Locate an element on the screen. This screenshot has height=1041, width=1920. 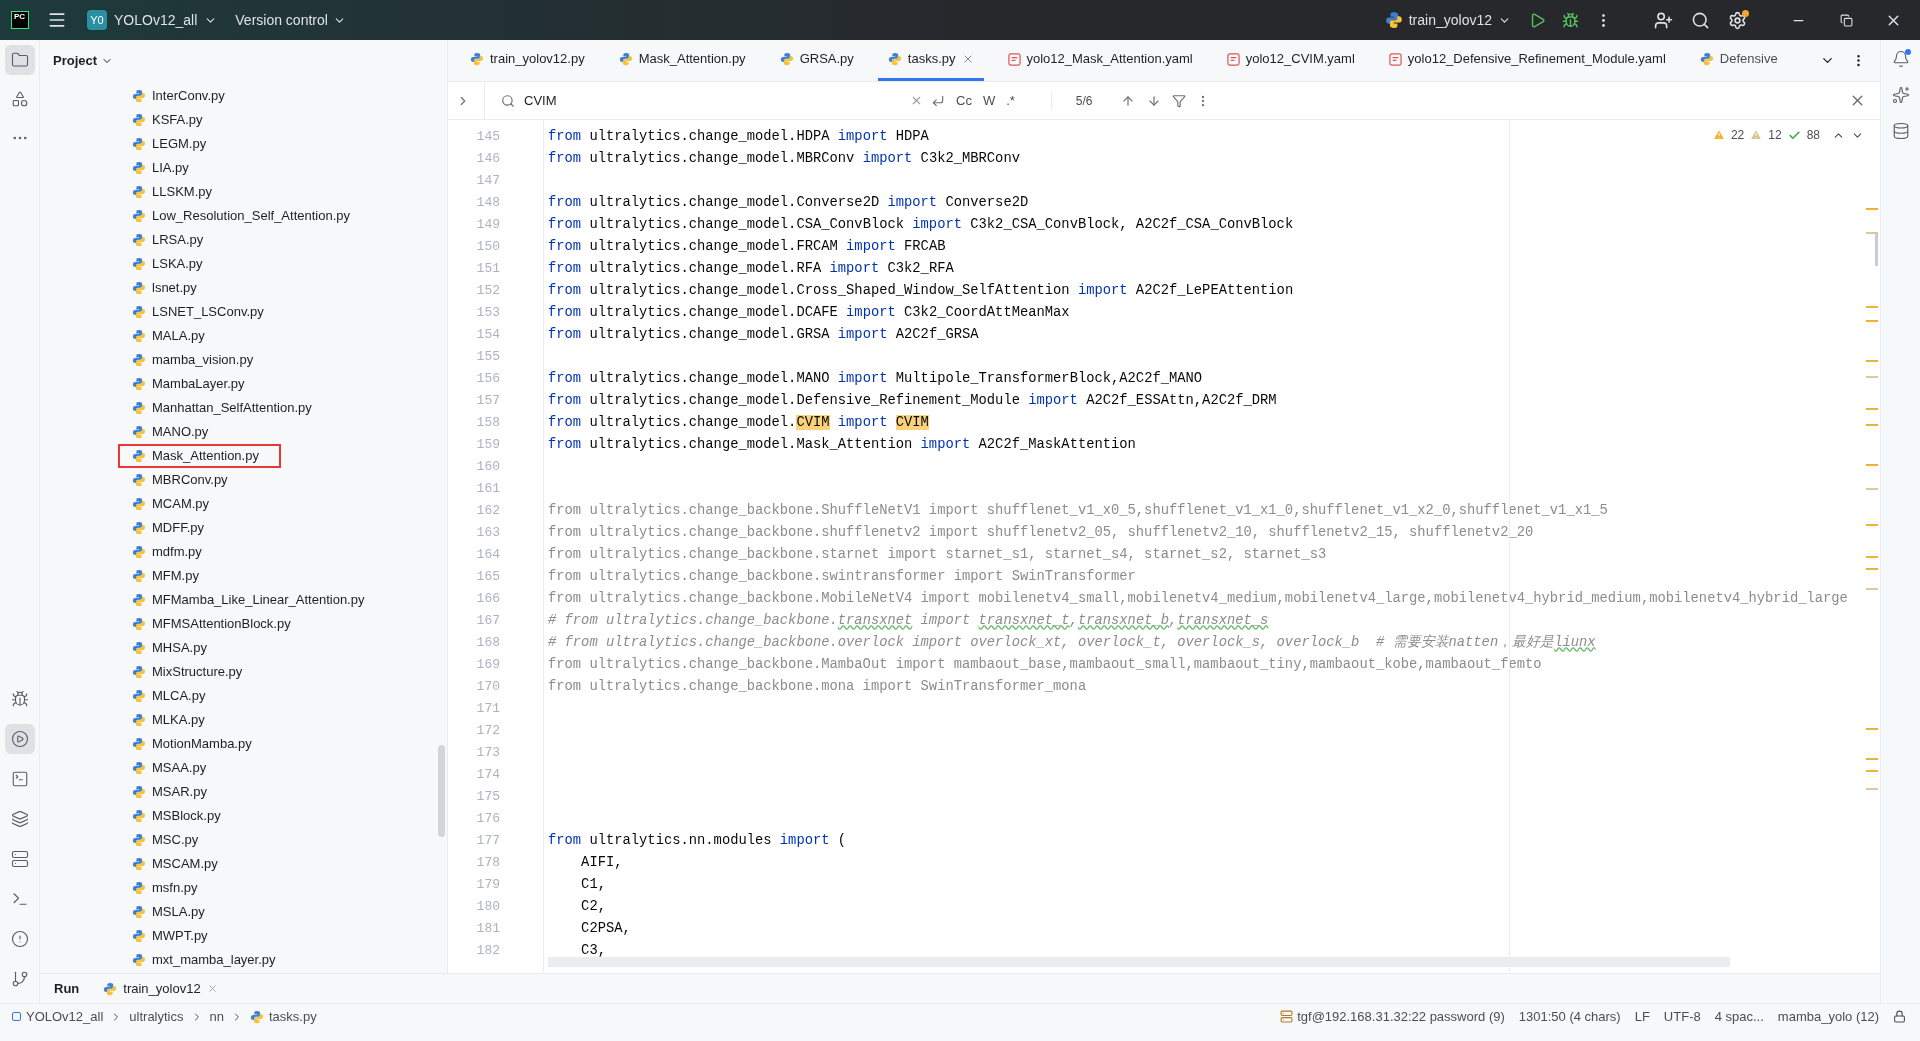
previous-match-icon is located at coordinates (1127, 100).